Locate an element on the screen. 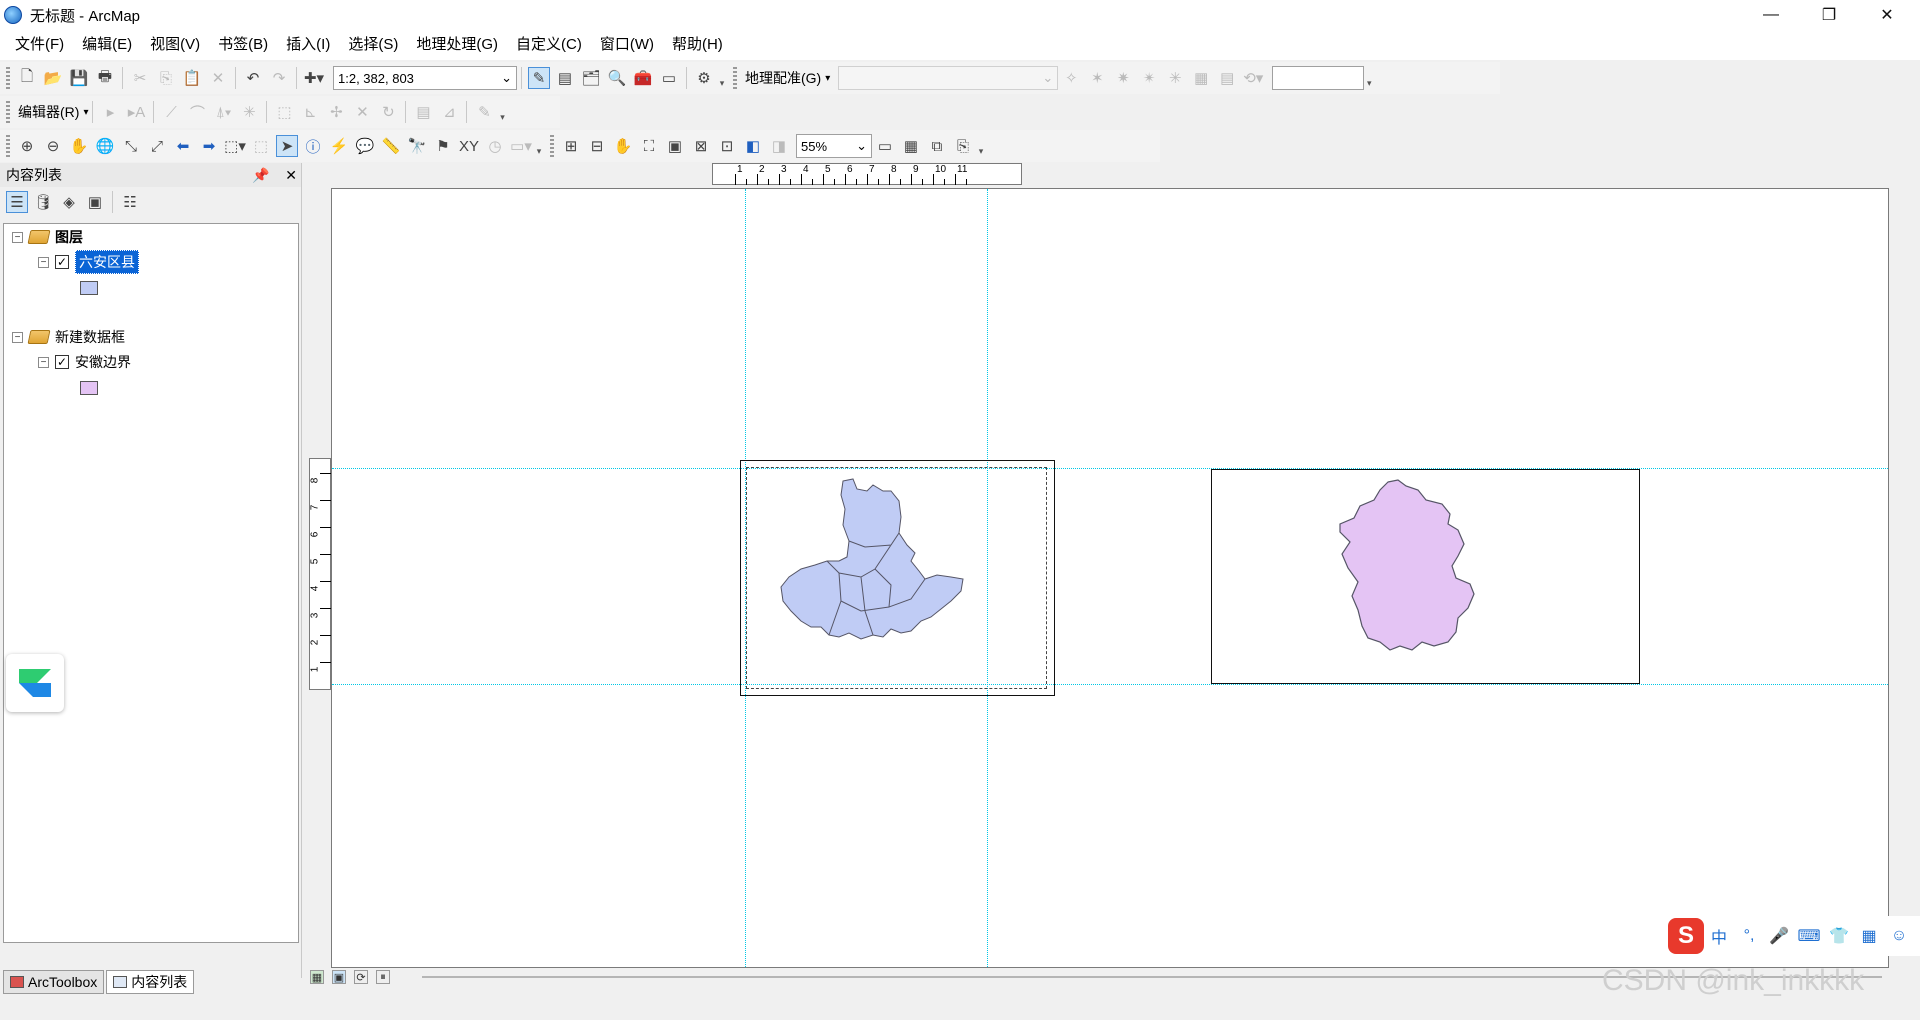  layout-view-button: ▣ is located at coordinates (339, 977).